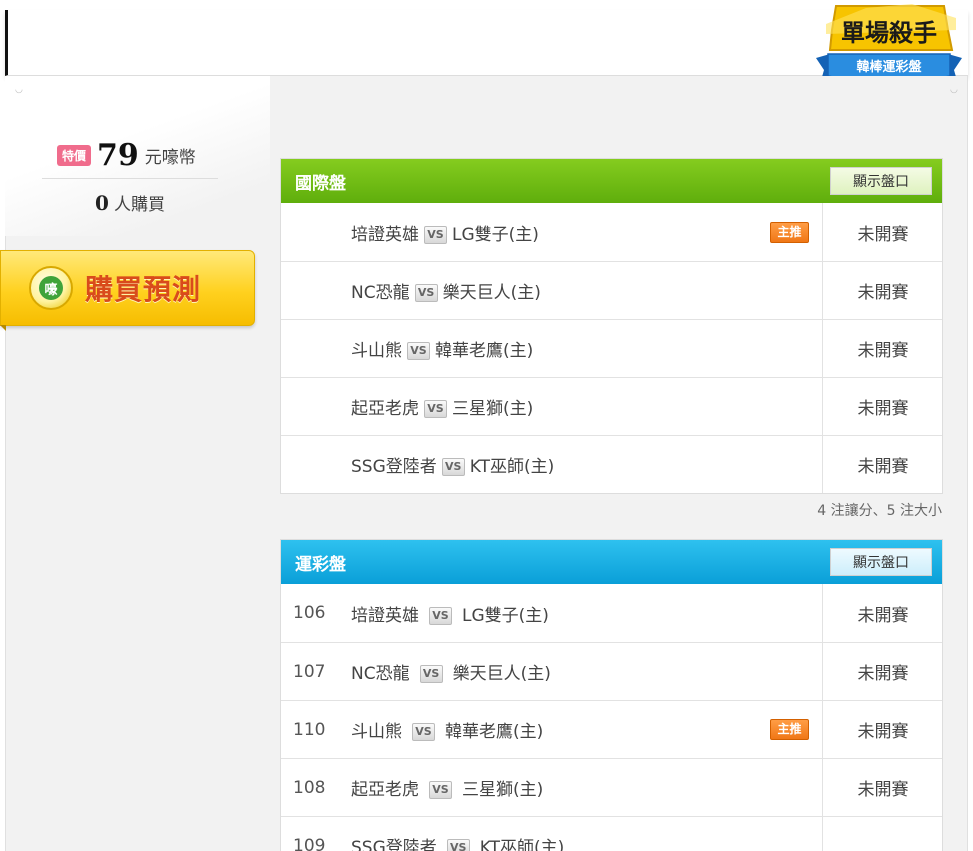  I want to click on intl-show-odds-button: 顯示盤口, so click(881, 181).